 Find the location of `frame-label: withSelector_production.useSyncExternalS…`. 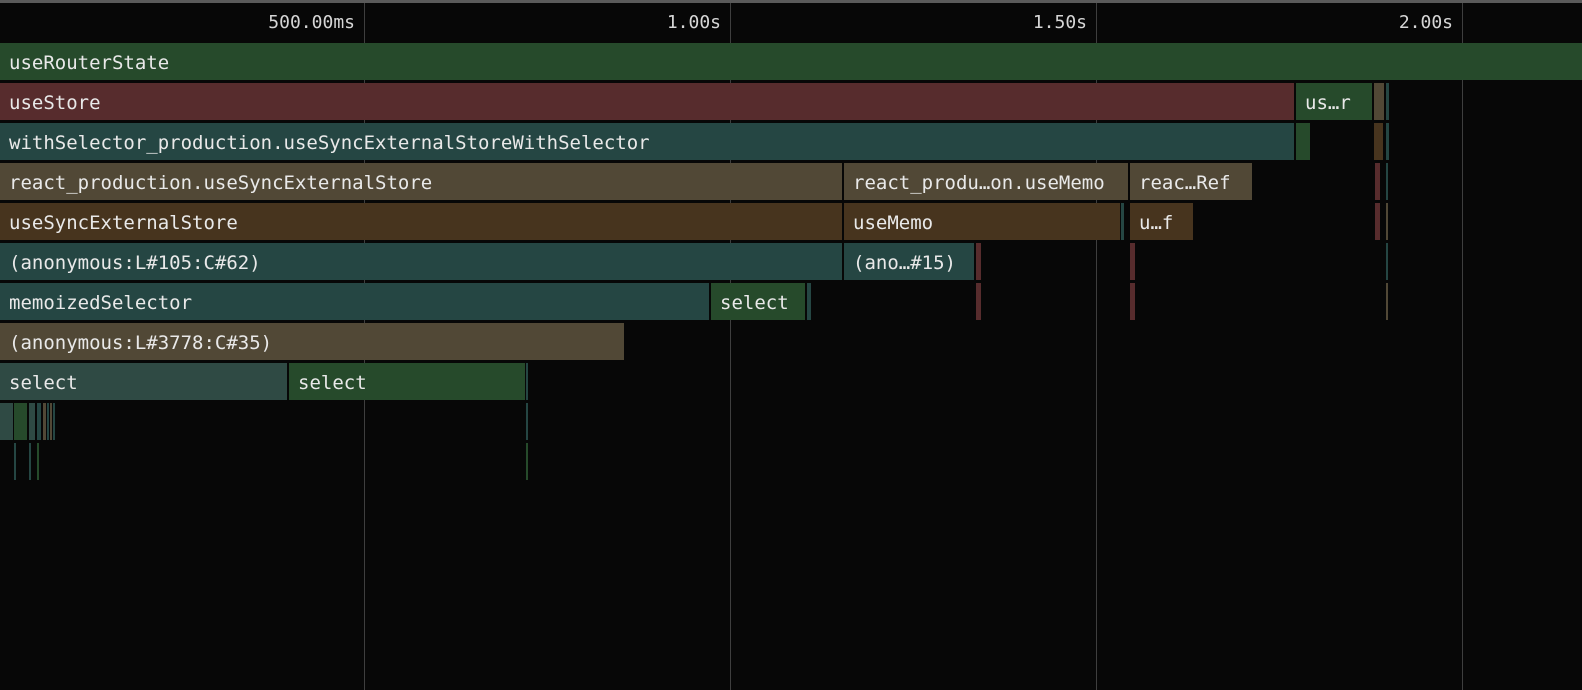

frame-label: withSelector_production.useSyncExternalS… is located at coordinates (329, 143).